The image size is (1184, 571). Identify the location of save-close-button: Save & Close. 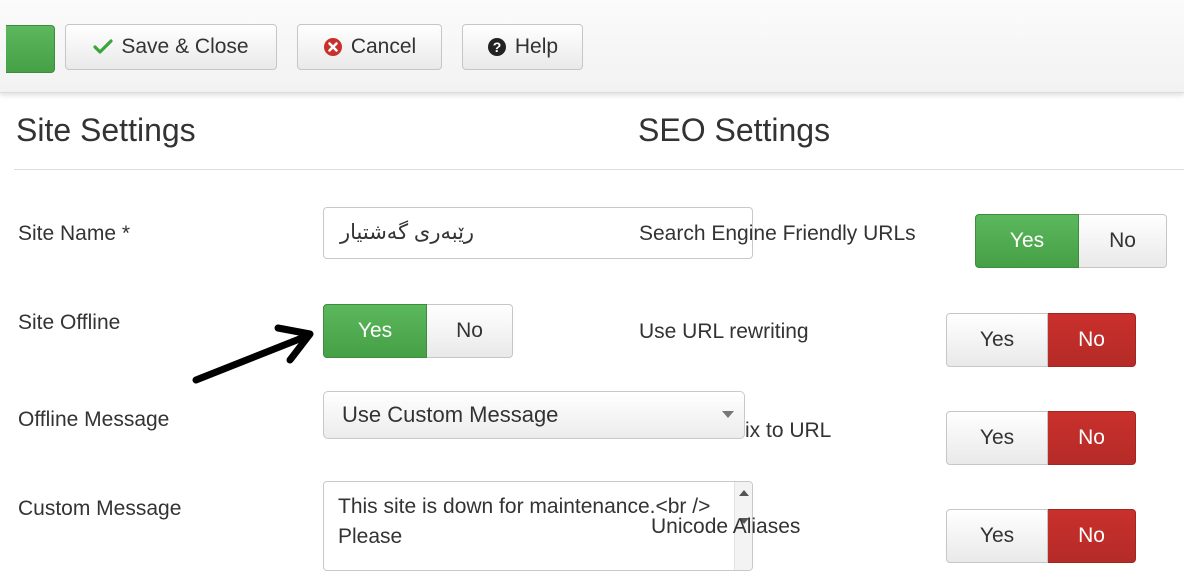
(171, 47).